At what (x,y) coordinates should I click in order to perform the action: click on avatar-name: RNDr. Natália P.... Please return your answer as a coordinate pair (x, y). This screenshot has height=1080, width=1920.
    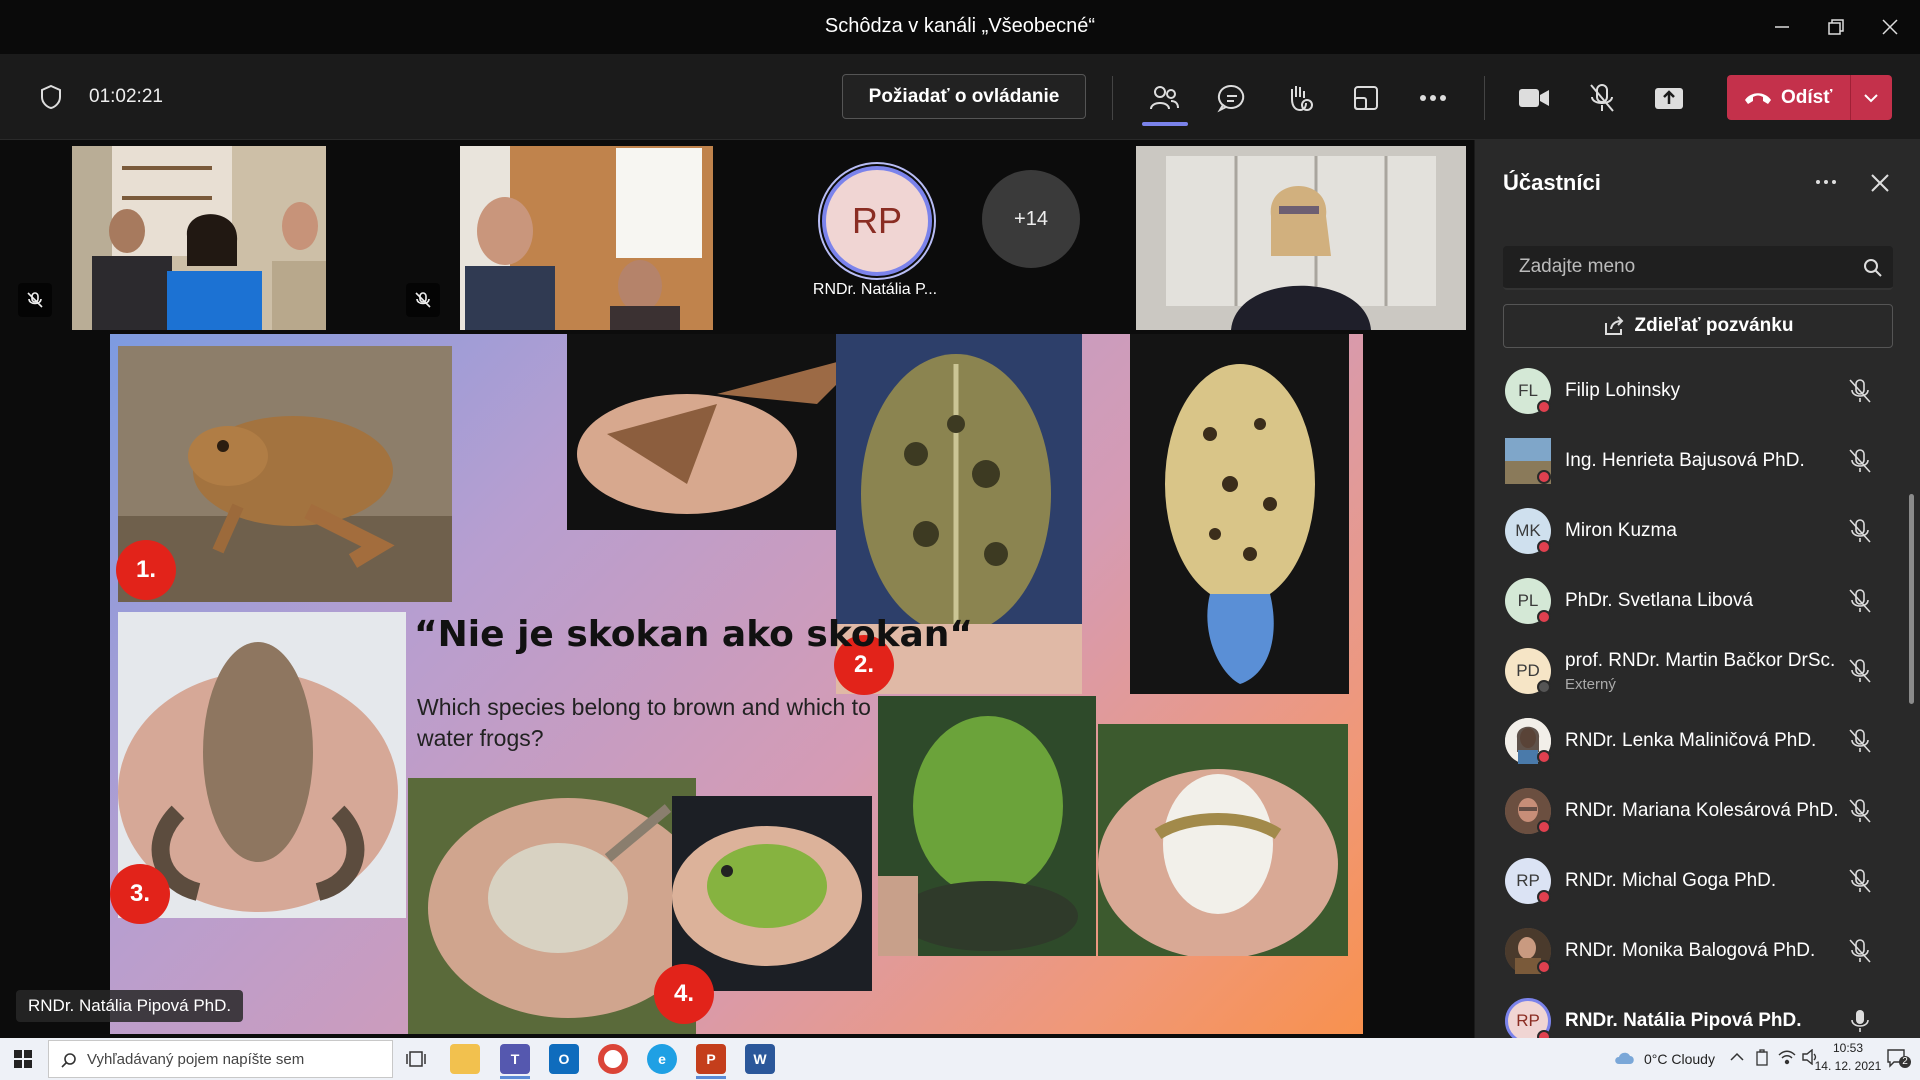
    Looking at the image, I should click on (875, 289).